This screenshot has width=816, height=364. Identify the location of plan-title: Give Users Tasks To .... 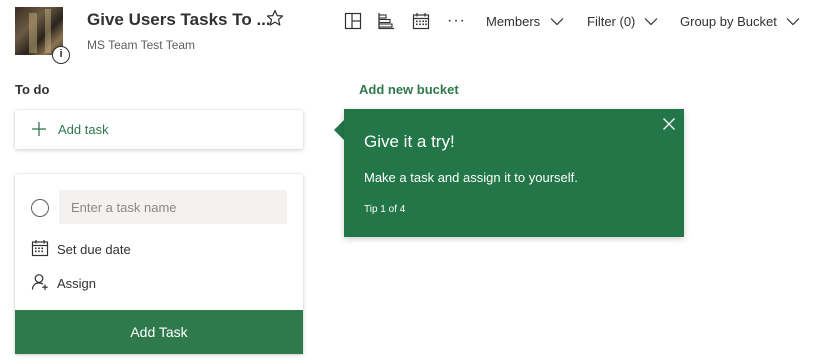
(179, 19).